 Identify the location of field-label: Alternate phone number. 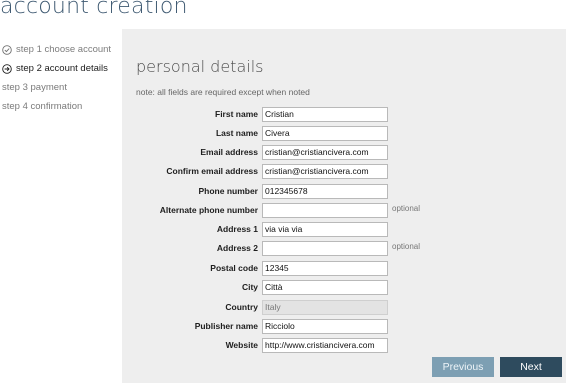
(208, 210).